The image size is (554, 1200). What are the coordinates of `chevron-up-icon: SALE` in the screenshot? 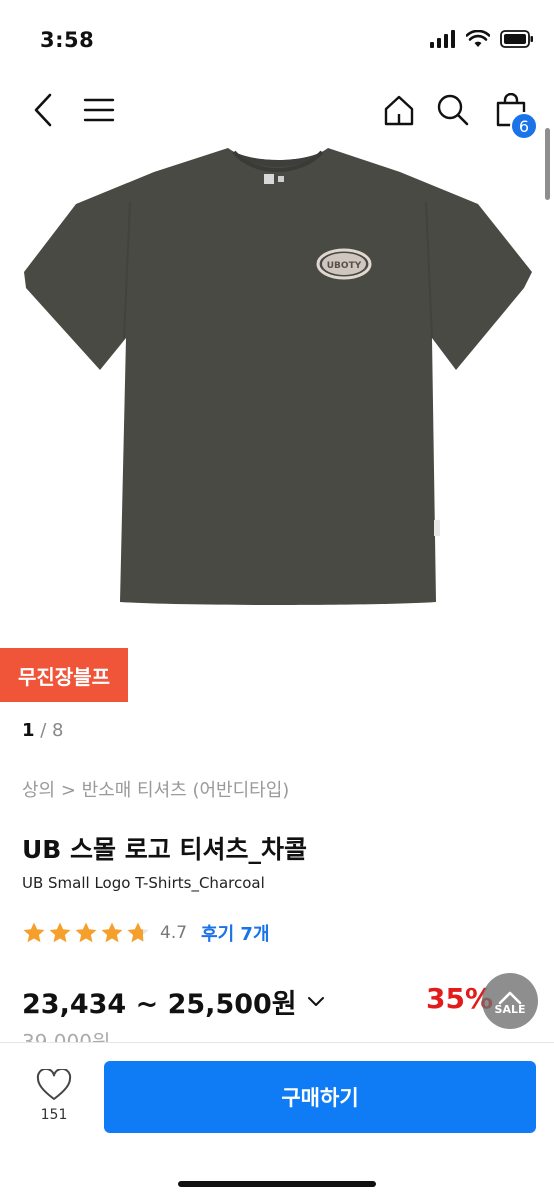 It's located at (510, 1003).